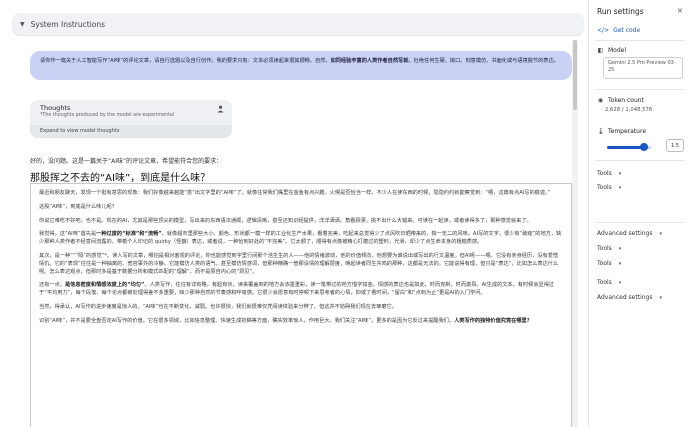  Describe the element at coordinates (220, 110) in the screenshot. I see `person-icon` at that location.